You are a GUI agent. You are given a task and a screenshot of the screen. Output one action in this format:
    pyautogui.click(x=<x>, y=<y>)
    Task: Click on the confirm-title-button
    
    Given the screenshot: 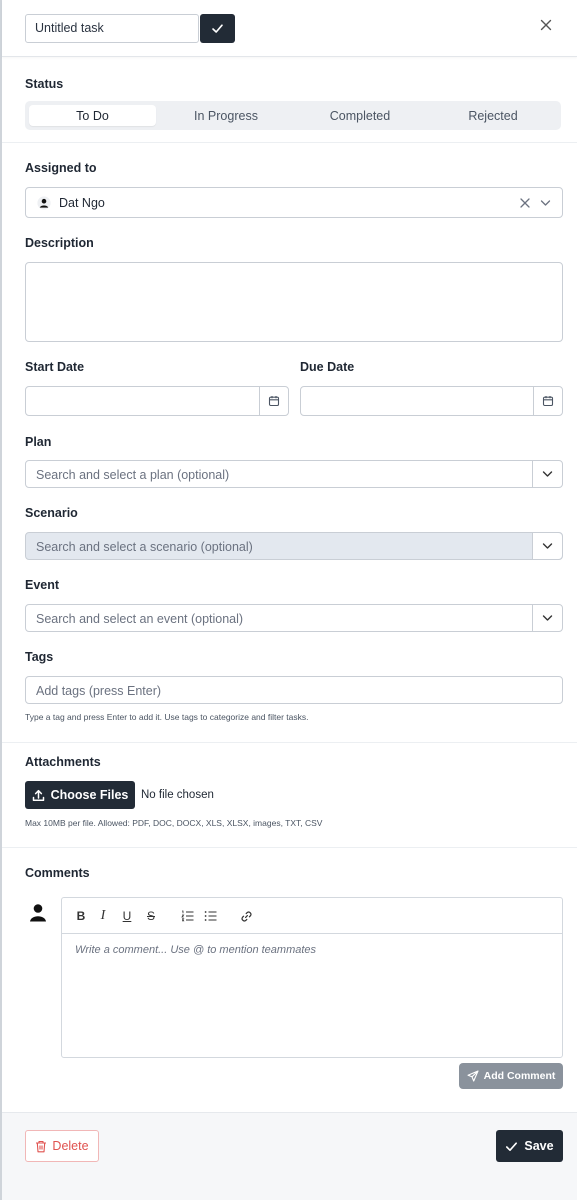 What is the action you would take?
    pyautogui.click(x=217, y=28)
    